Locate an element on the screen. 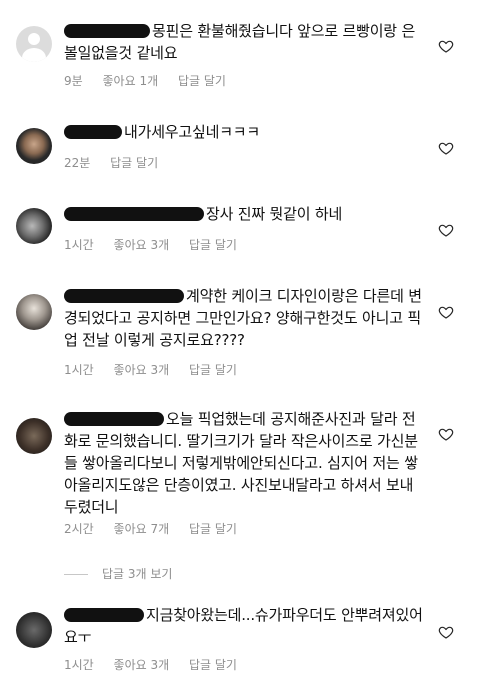  comment-meta: 9분 좋아요 1개 답글 달기 is located at coordinates (153, 80).